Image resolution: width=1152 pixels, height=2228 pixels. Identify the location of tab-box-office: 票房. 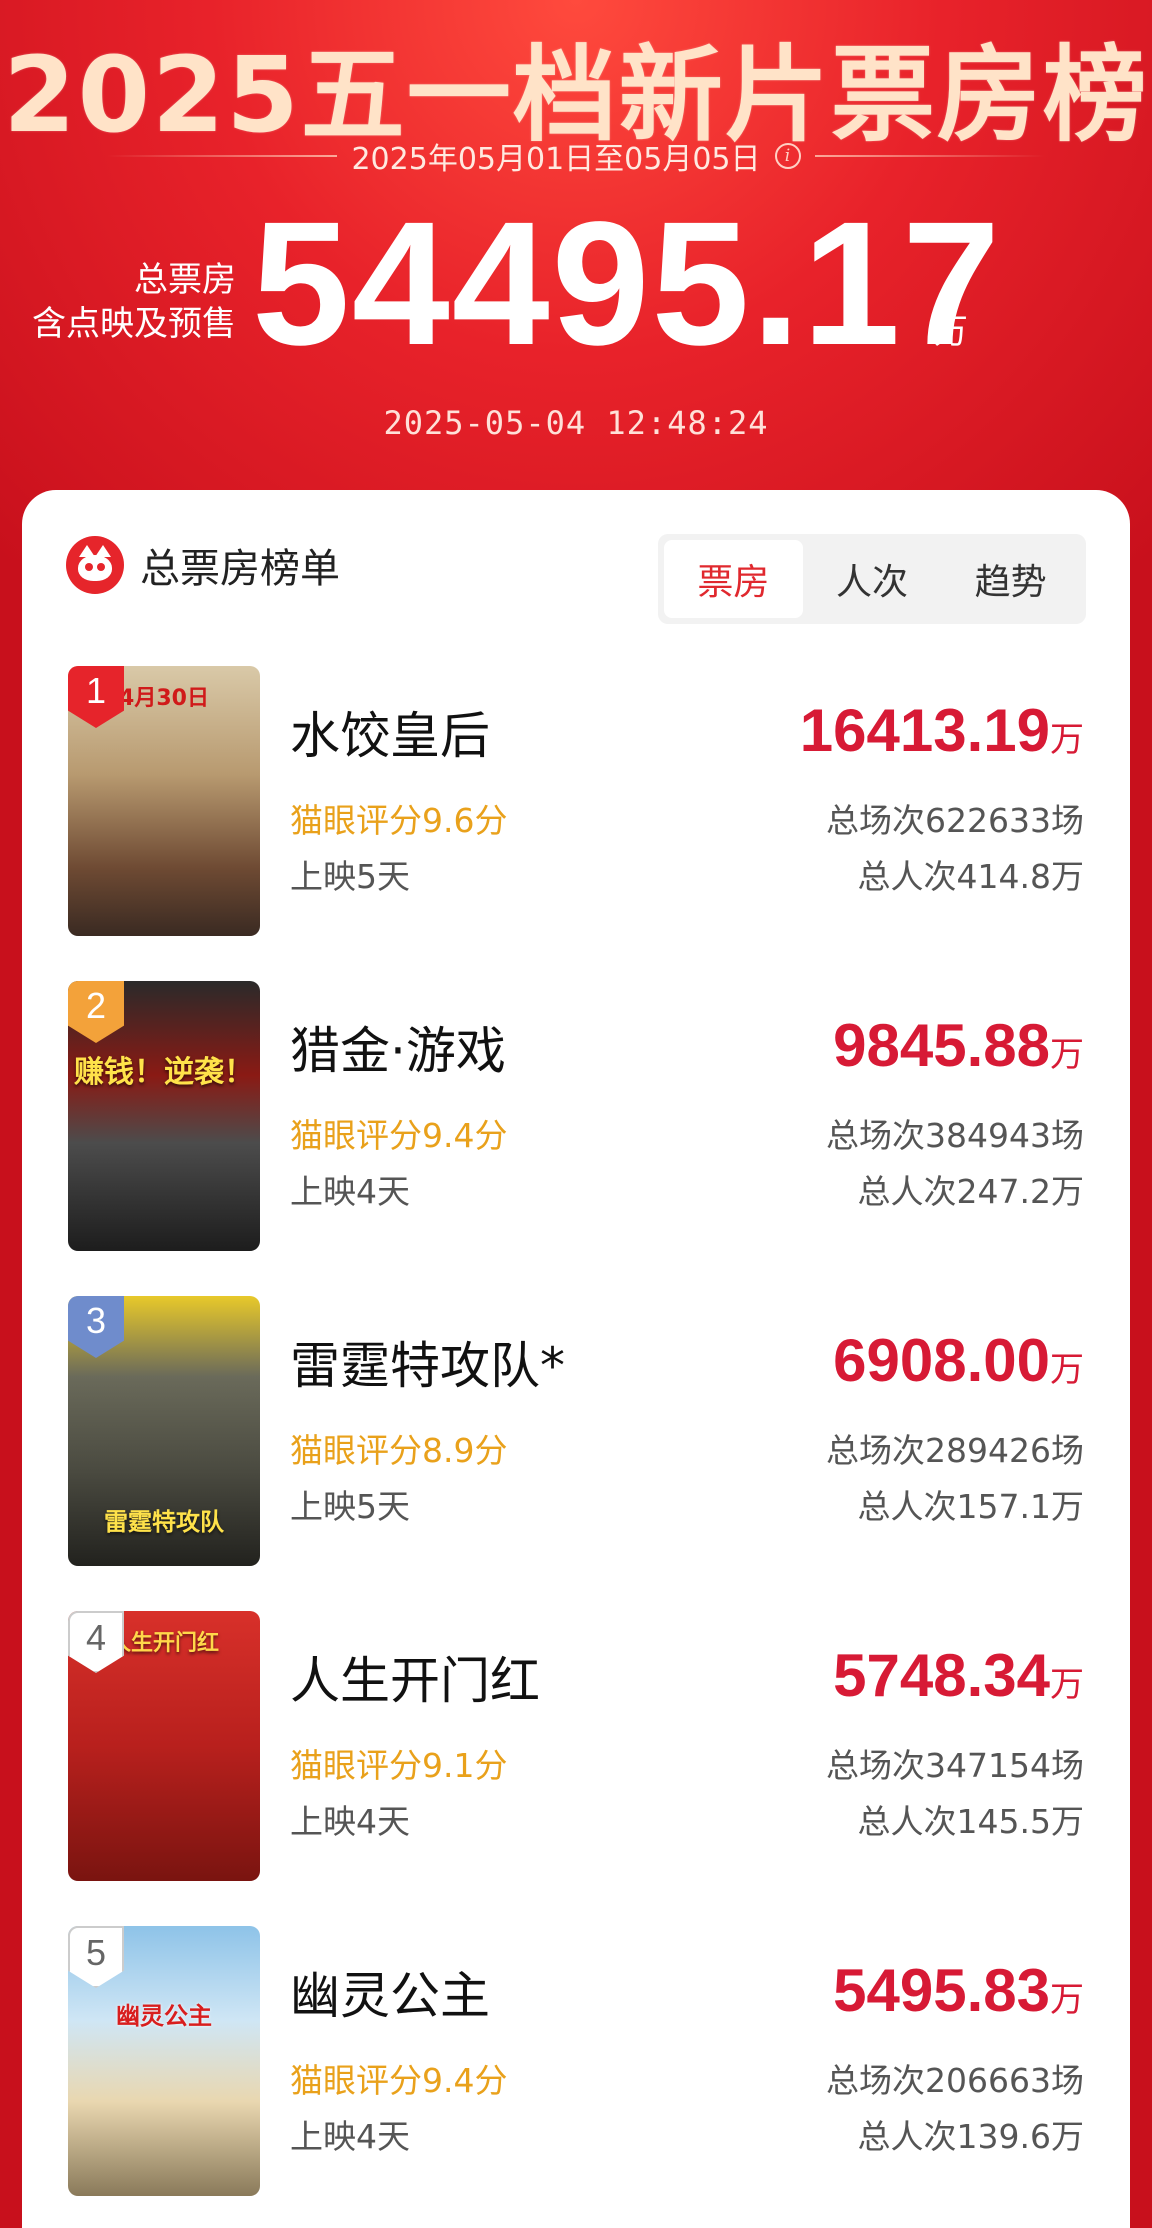
(733, 579).